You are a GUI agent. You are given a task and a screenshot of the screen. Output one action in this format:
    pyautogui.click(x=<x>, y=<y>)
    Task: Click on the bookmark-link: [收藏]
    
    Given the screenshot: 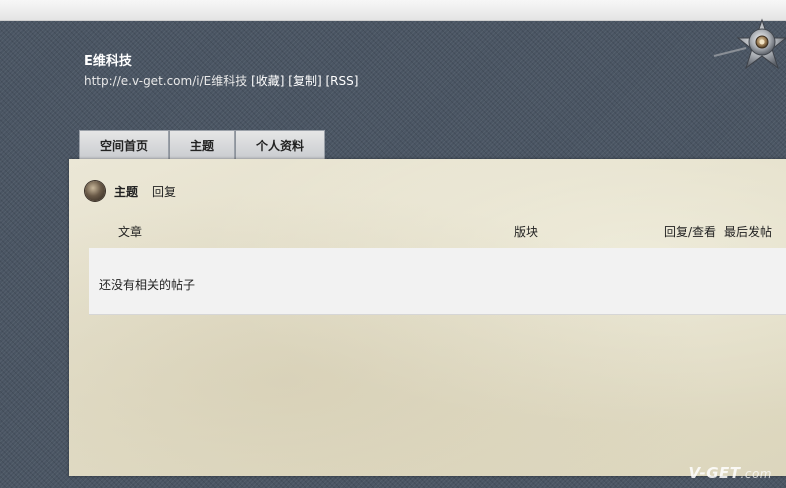 What is the action you would take?
    pyautogui.click(x=267, y=81)
    